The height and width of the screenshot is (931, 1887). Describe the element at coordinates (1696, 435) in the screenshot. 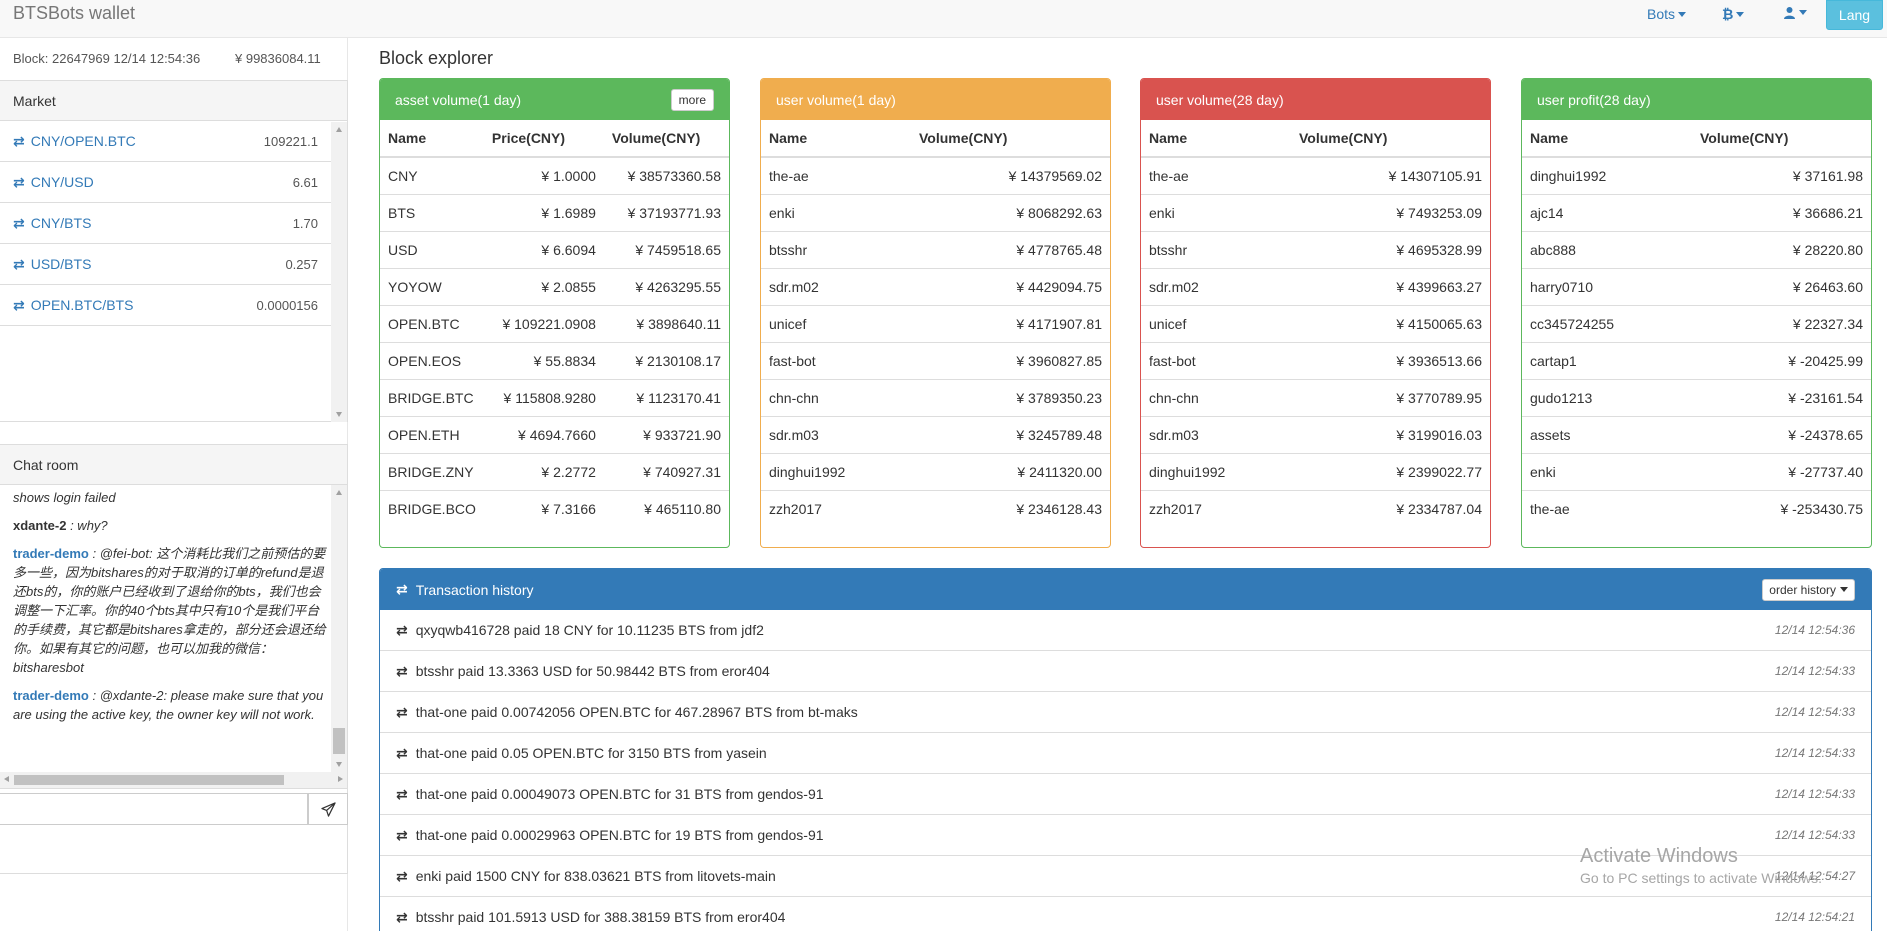

I see `table-row: assets ¥ -24378.65` at that location.